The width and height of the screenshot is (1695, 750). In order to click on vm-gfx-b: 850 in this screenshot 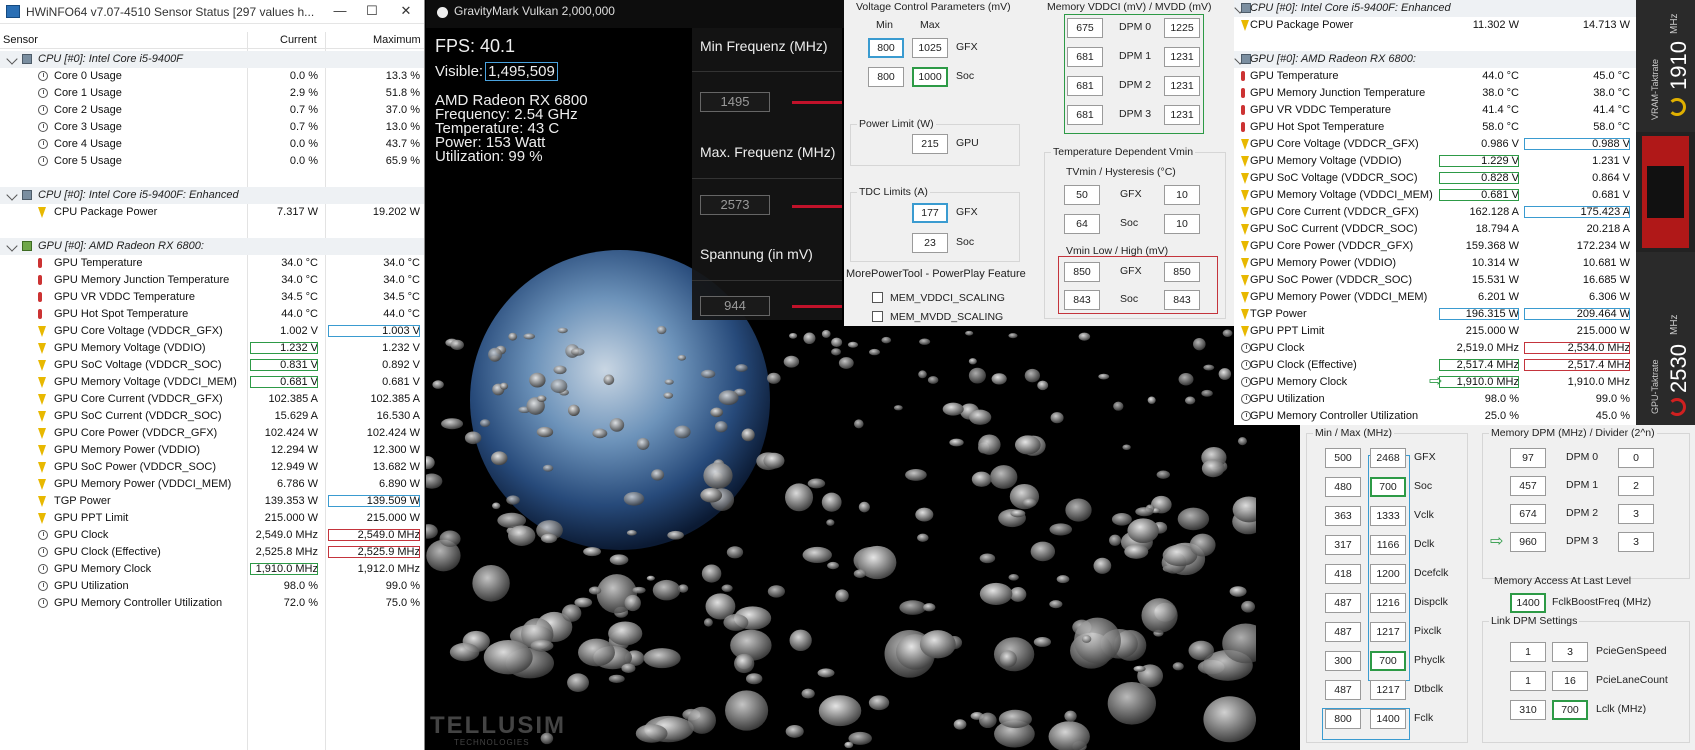, I will do `click(1182, 272)`.